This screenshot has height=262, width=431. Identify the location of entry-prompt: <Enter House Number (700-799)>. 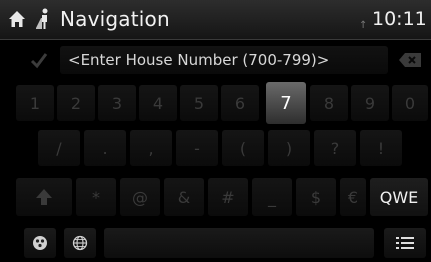
(199, 60).